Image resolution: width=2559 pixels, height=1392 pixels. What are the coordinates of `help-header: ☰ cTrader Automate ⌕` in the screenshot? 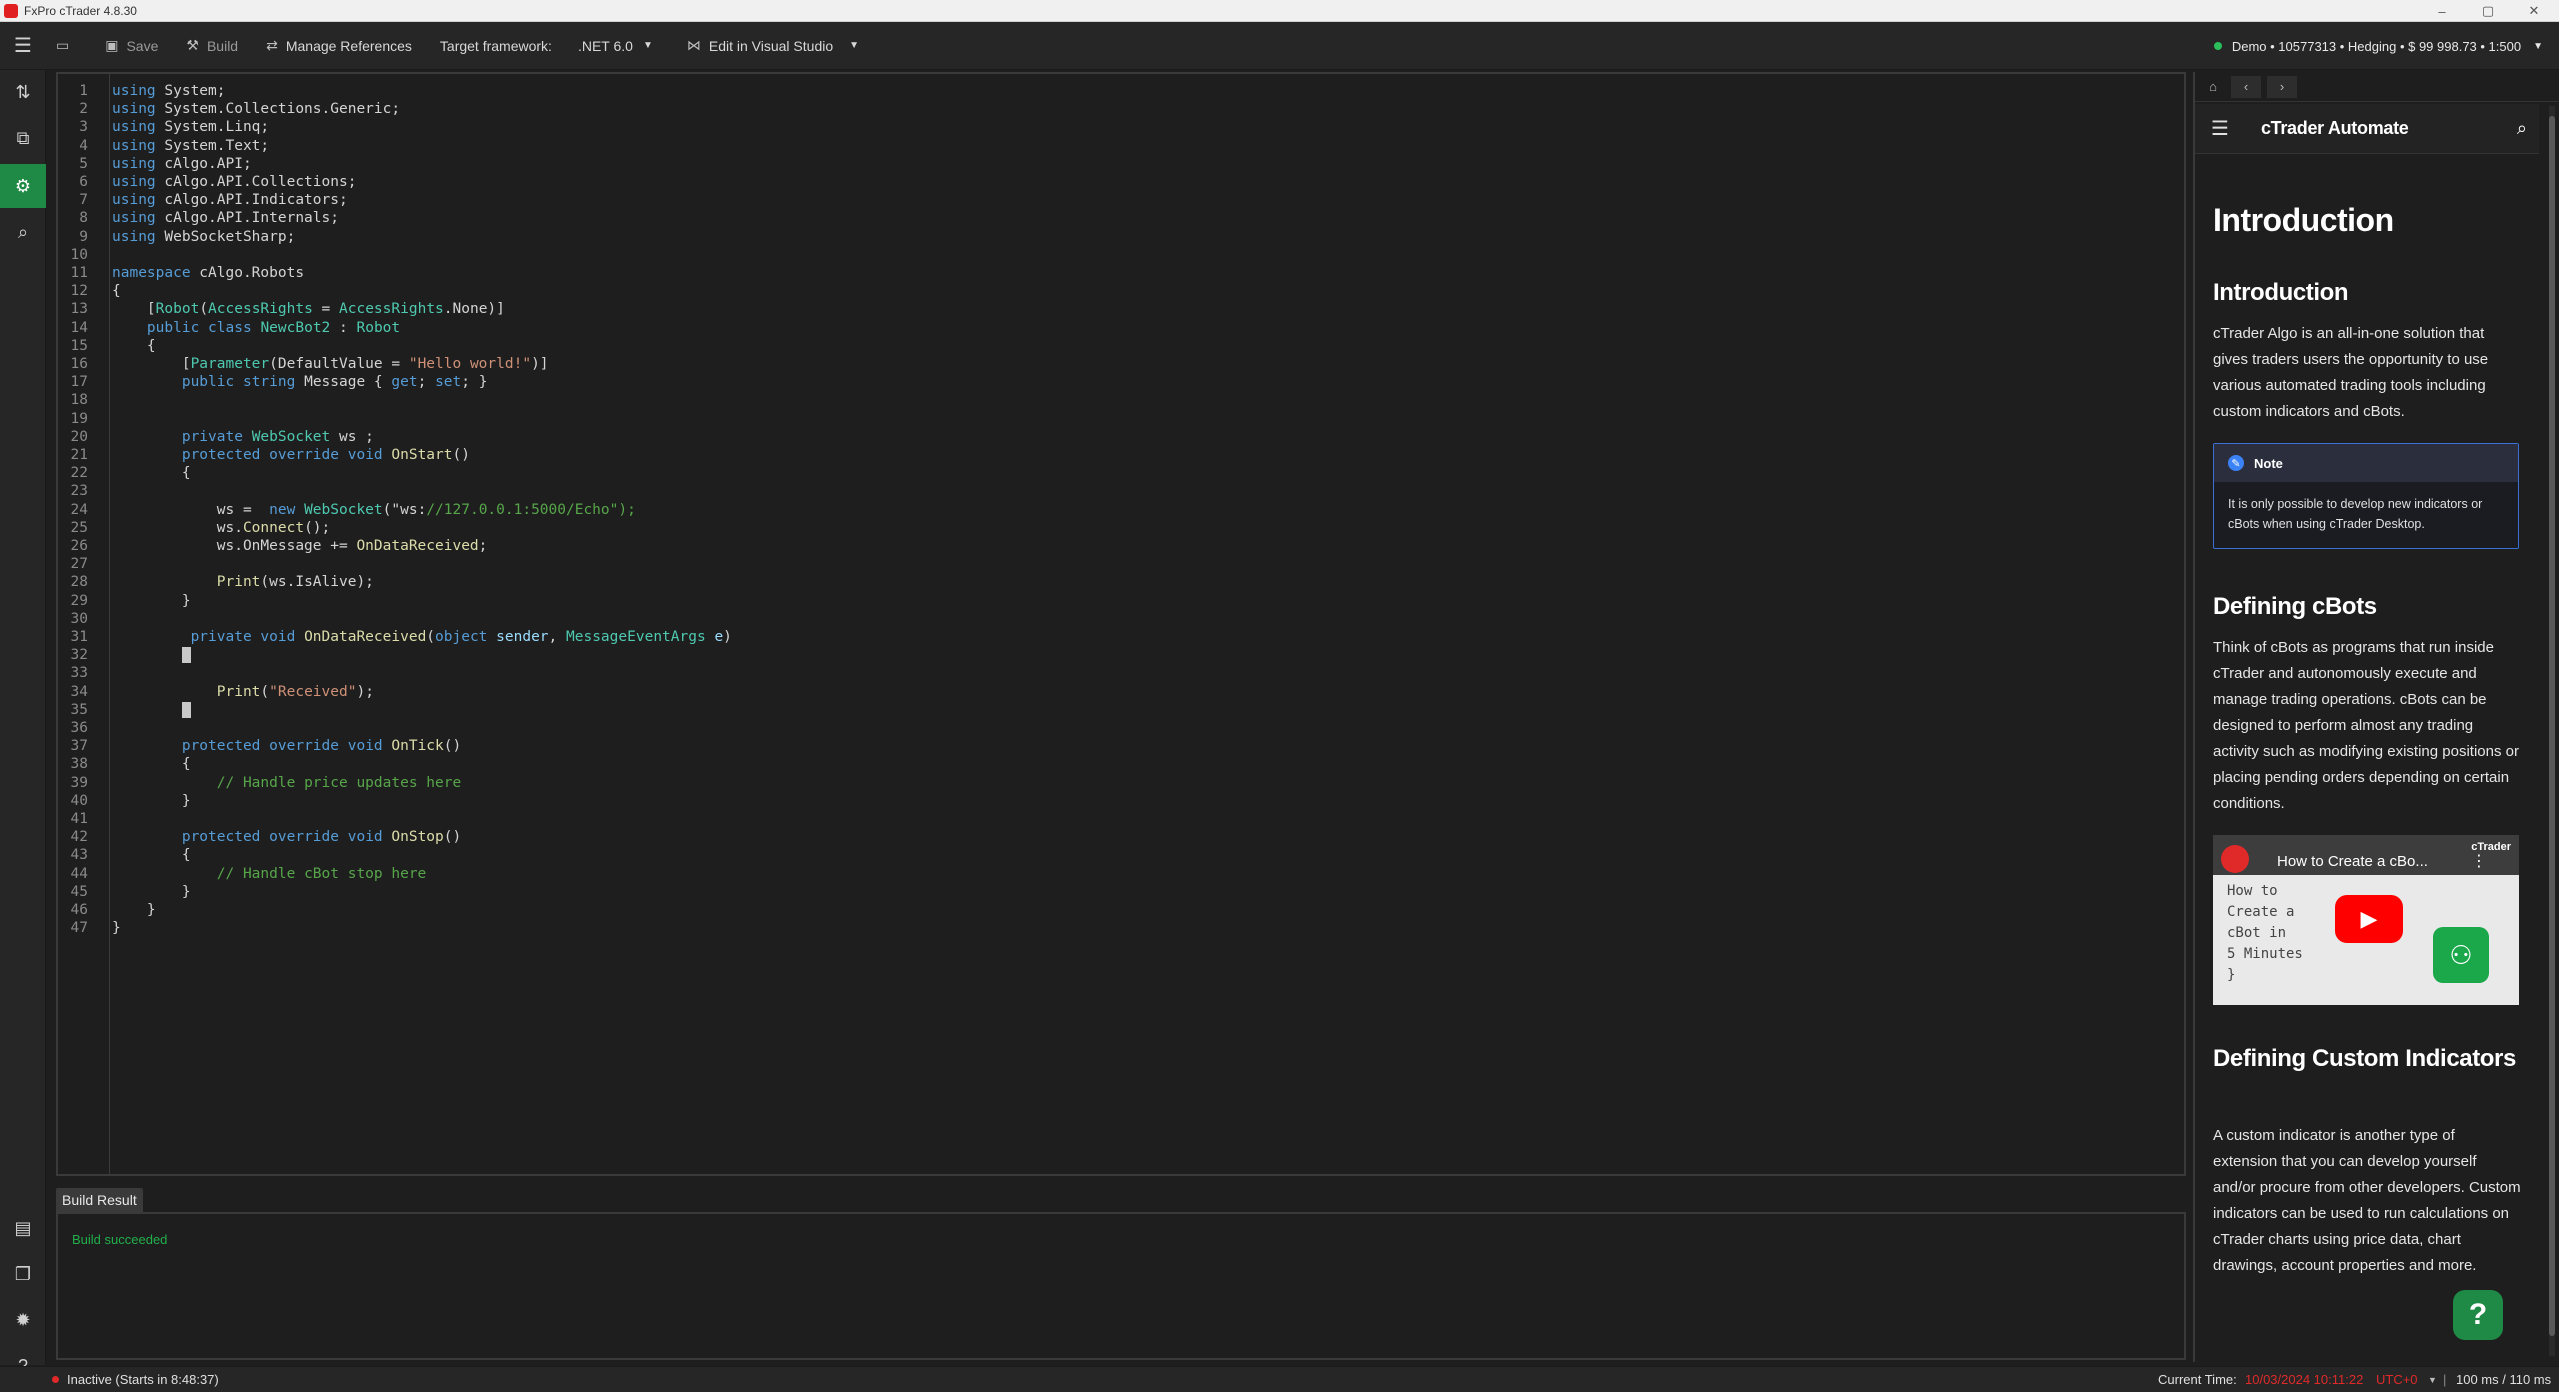 It's located at (2367, 129).